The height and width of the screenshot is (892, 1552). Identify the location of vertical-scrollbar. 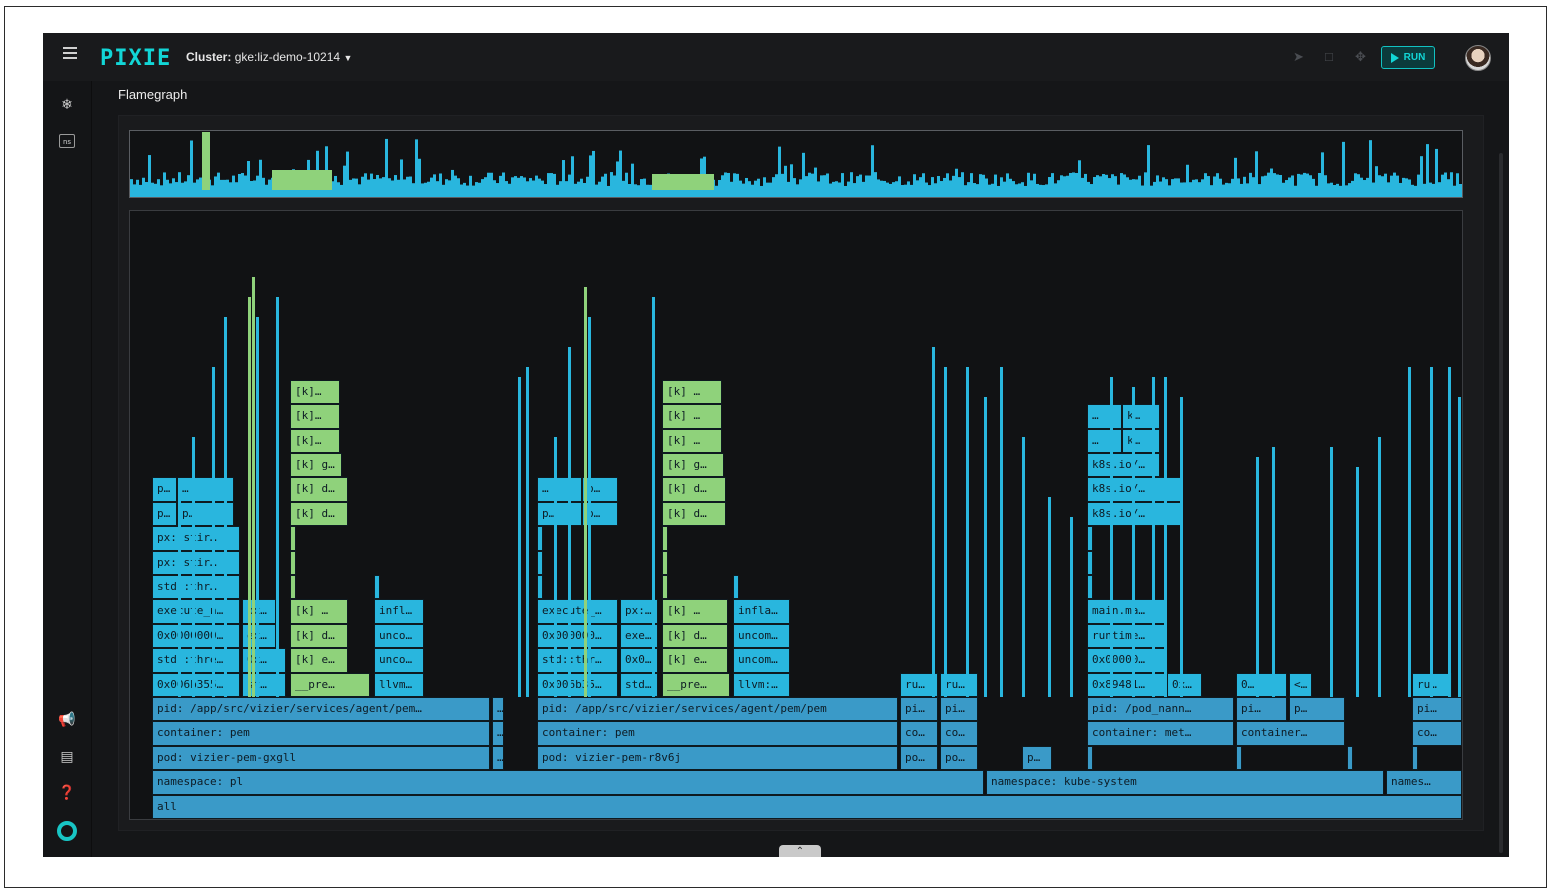
(1501, 503).